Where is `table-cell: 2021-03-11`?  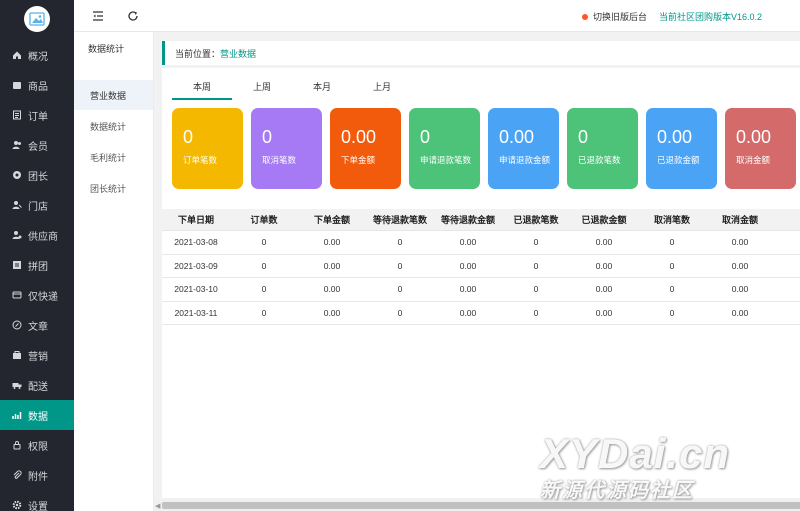 table-cell: 2021-03-11 is located at coordinates (196, 312).